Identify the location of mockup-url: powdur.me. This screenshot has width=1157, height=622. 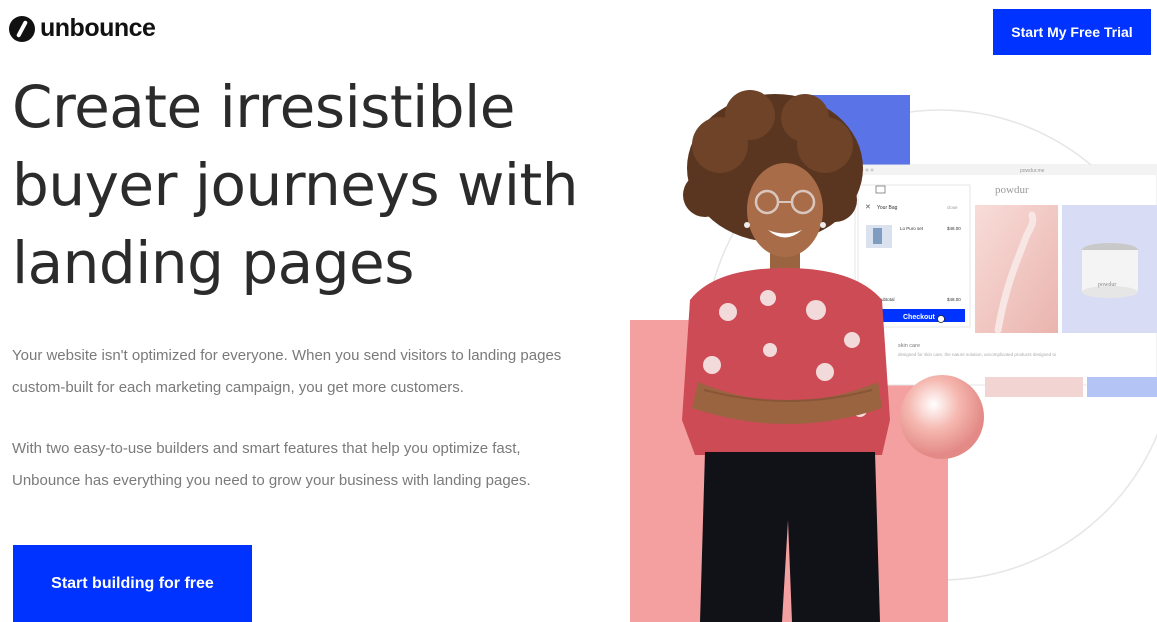
(1032, 171).